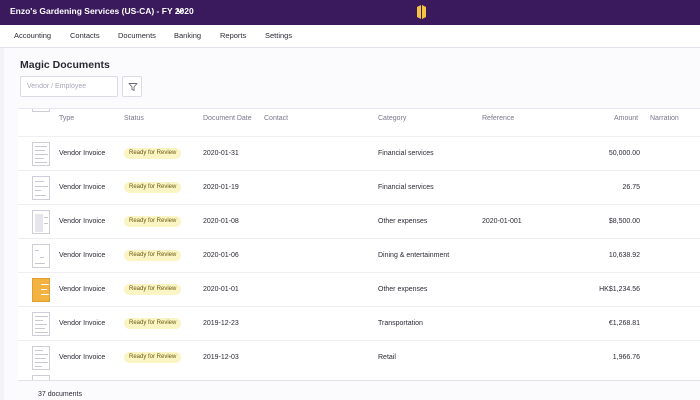 The height and width of the screenshot is (400, 700). What do you see at coordinates (221, 289) in the screenshot?
I see `cell-document-date: 2020-01-01` at bounding box center [221, 289].